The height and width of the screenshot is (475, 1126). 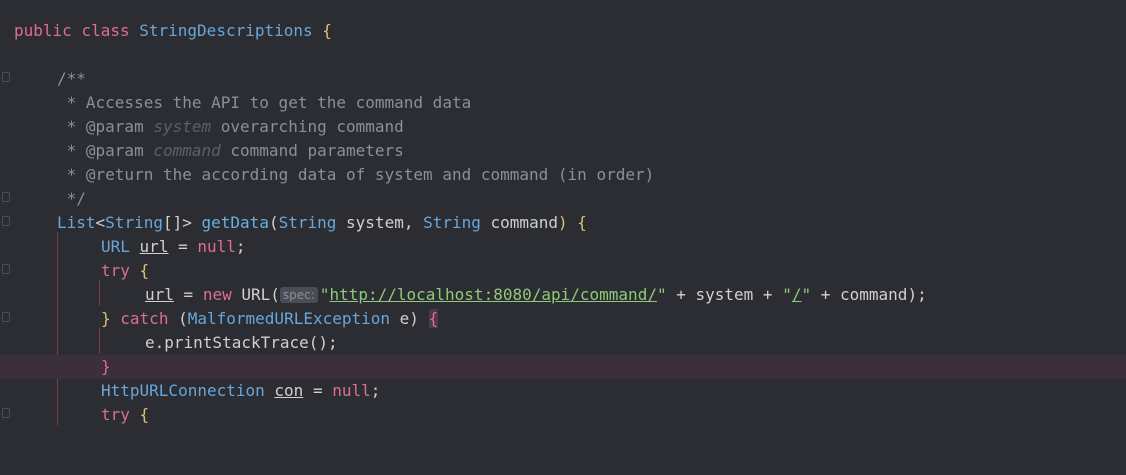 What do you see at coordinates (298, 295) in the screenshot?
I see `parameter-hint: spec:` at bounding box center [298, 295].